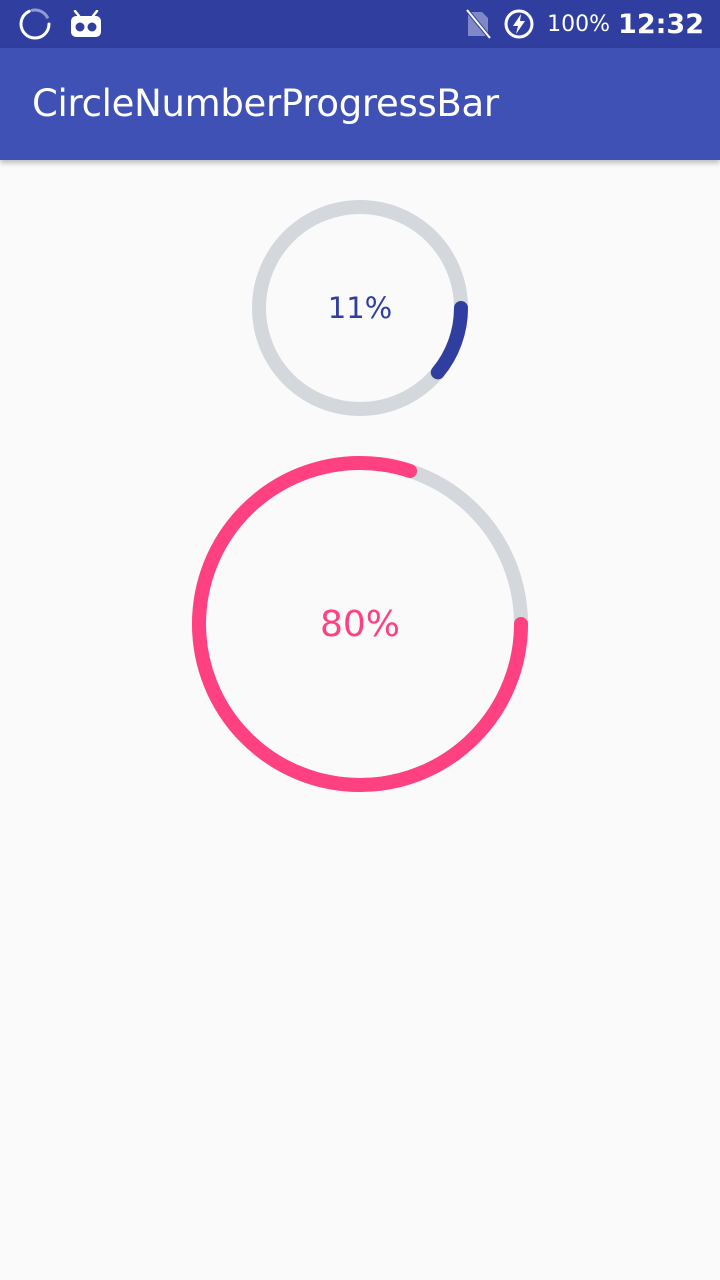 The width and height of the screenshot is (720, 1280). I want to click on status-right-icons: 100% 12:32, so click(584, 24).